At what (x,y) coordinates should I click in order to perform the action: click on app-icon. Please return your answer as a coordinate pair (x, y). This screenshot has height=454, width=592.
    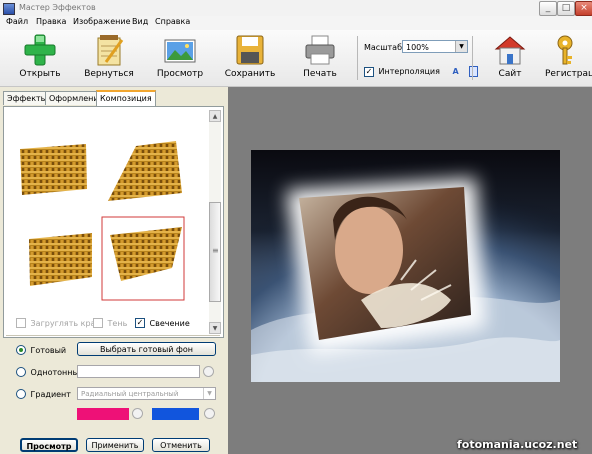
    Looking at the image, I should click on (9, 9).